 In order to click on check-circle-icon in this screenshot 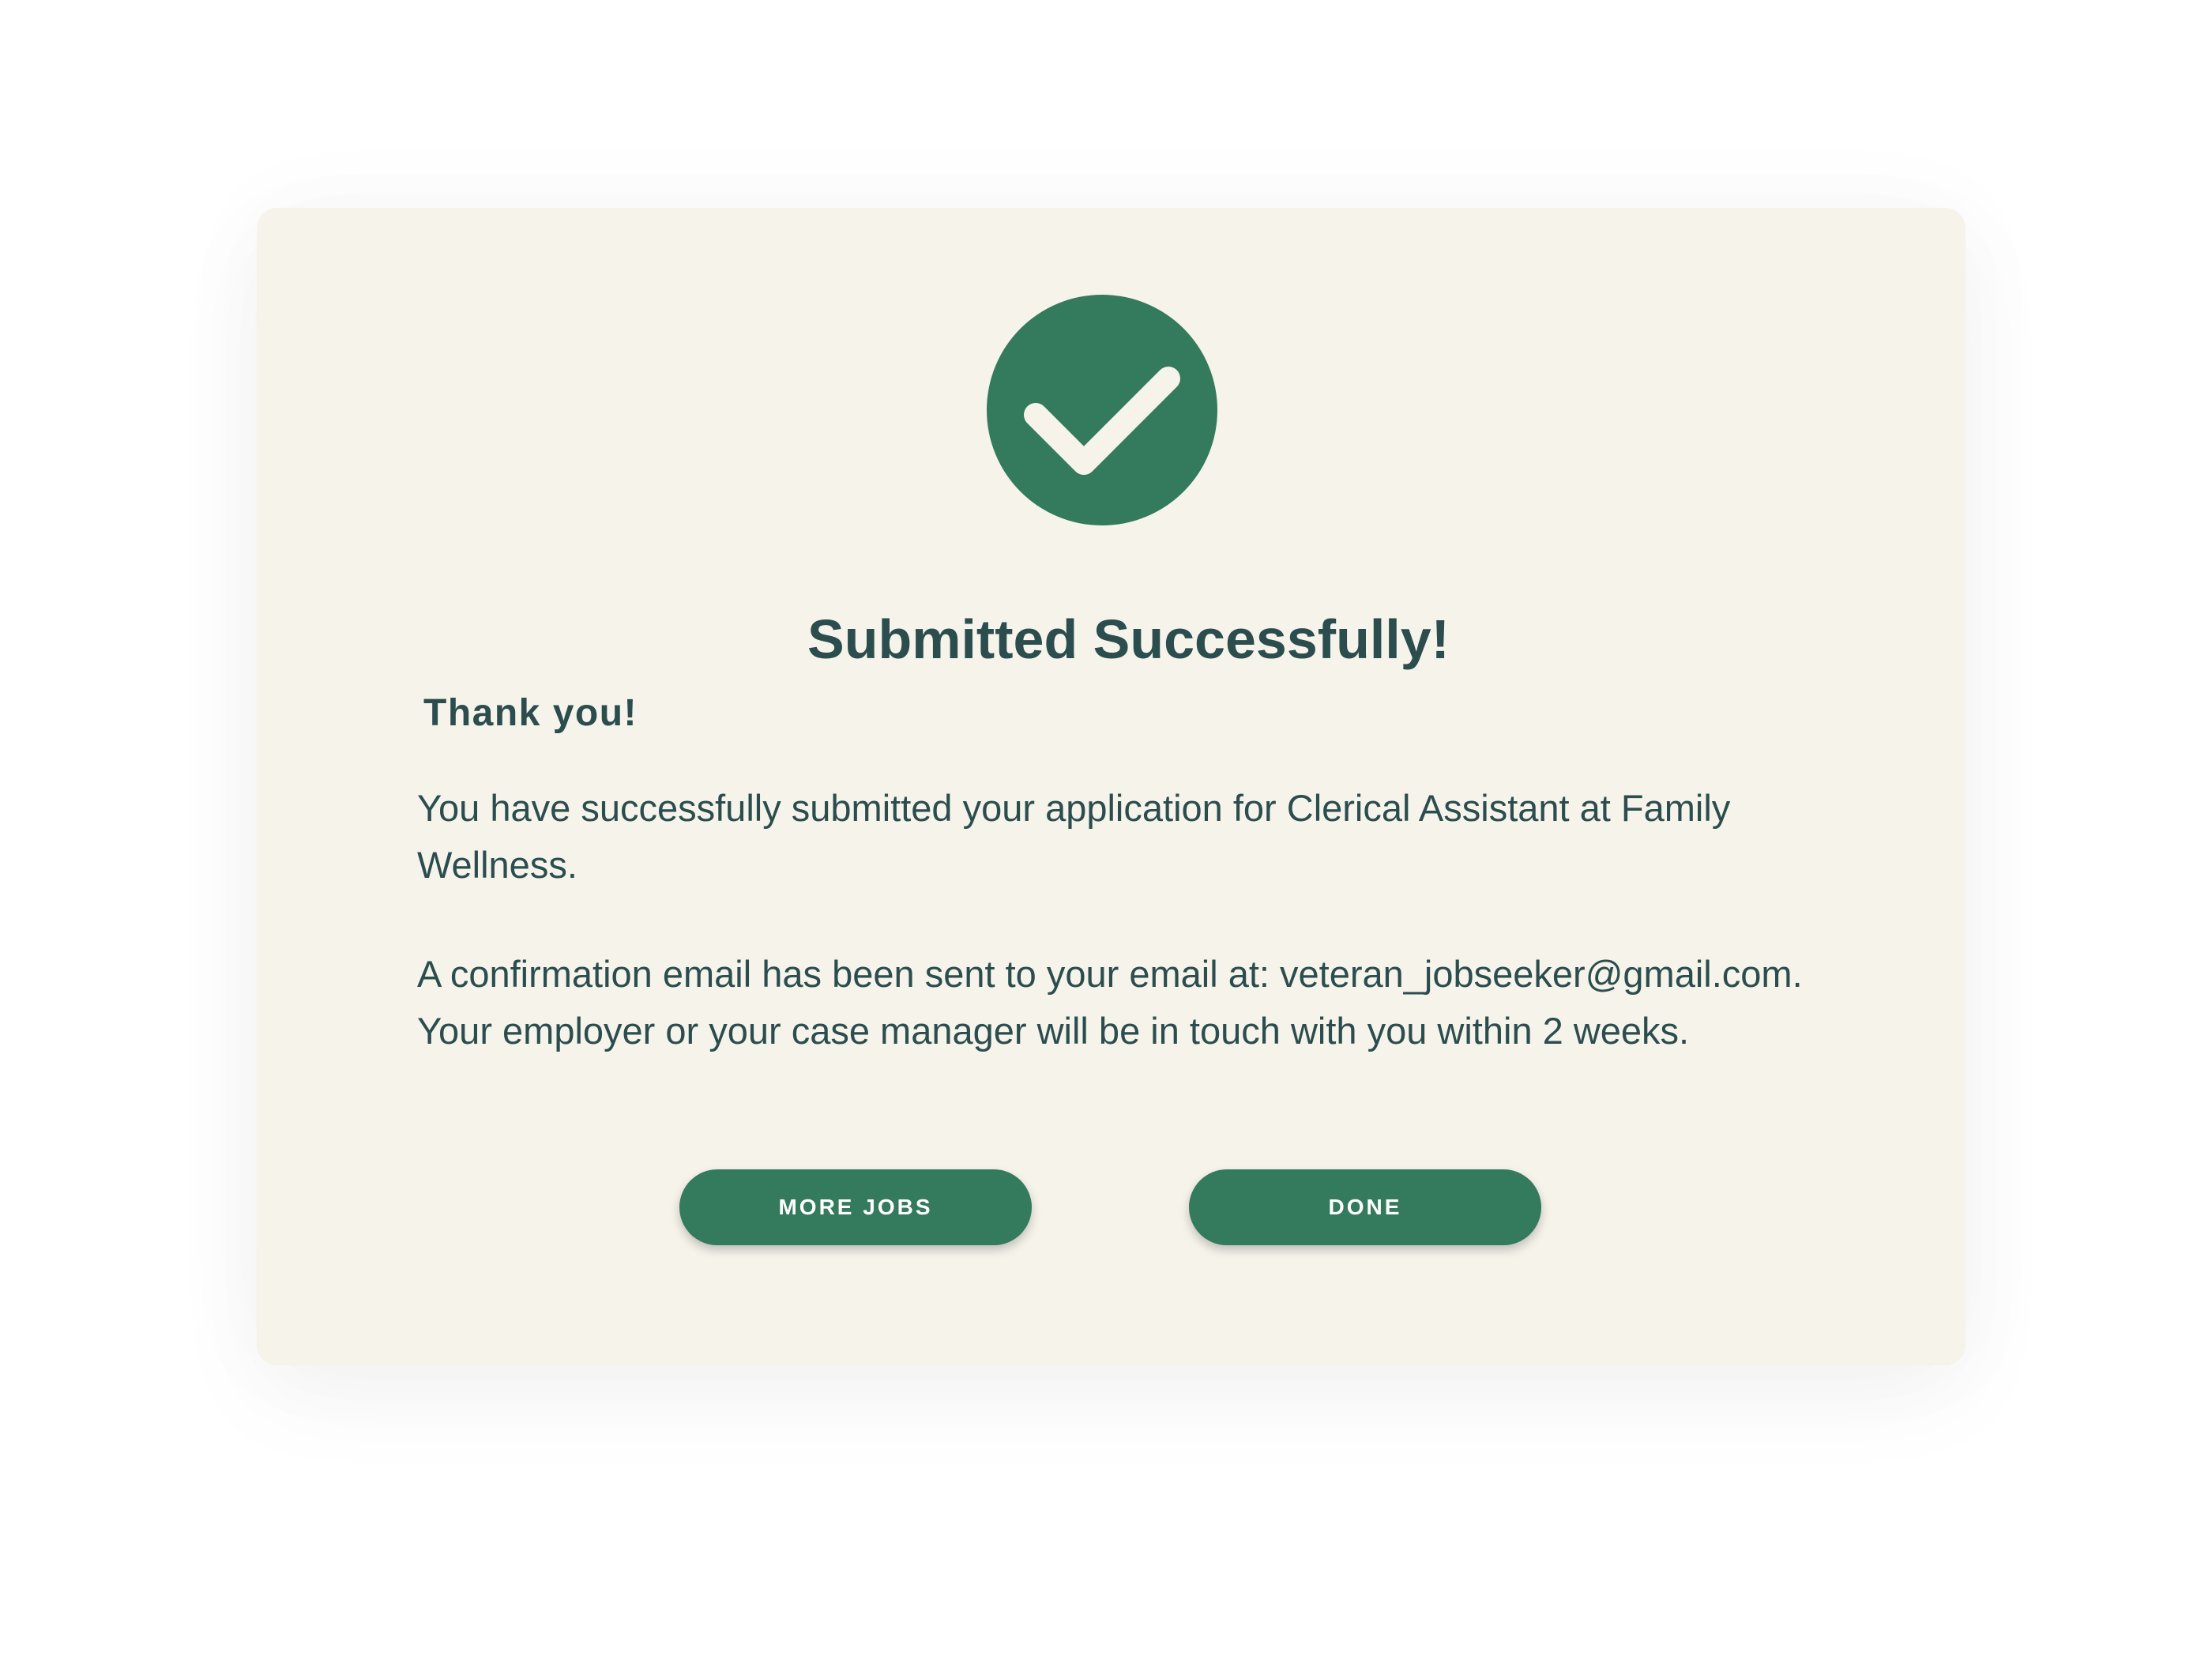, I will do `click(1102, 410)`.